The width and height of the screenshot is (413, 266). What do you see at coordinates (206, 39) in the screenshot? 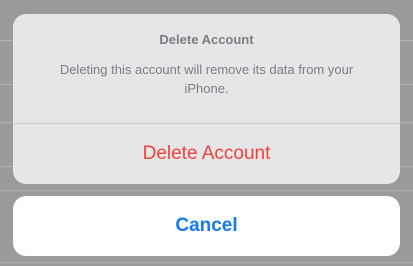
I see `action-sheet-title: Delete Account` at bounding box center [206, 39].